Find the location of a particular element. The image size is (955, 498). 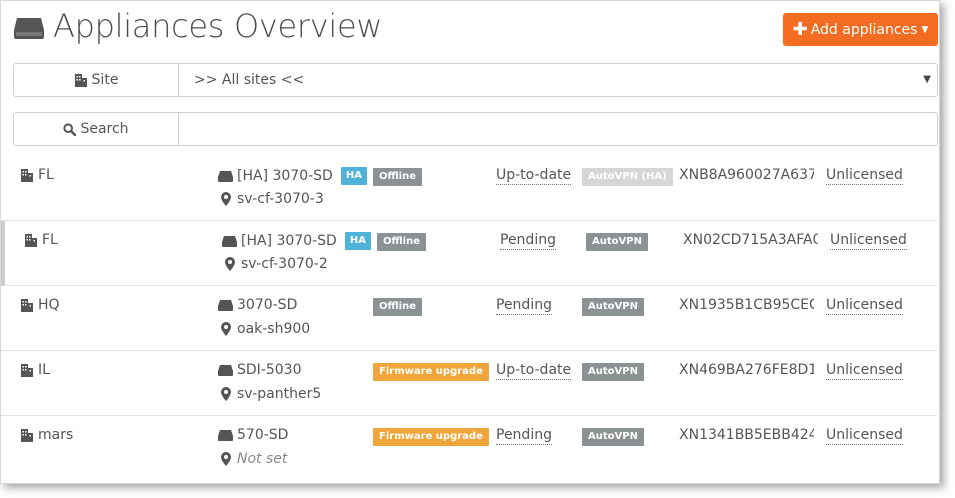

location-cell: oak-sh900 is located at coordinates (265, 329).